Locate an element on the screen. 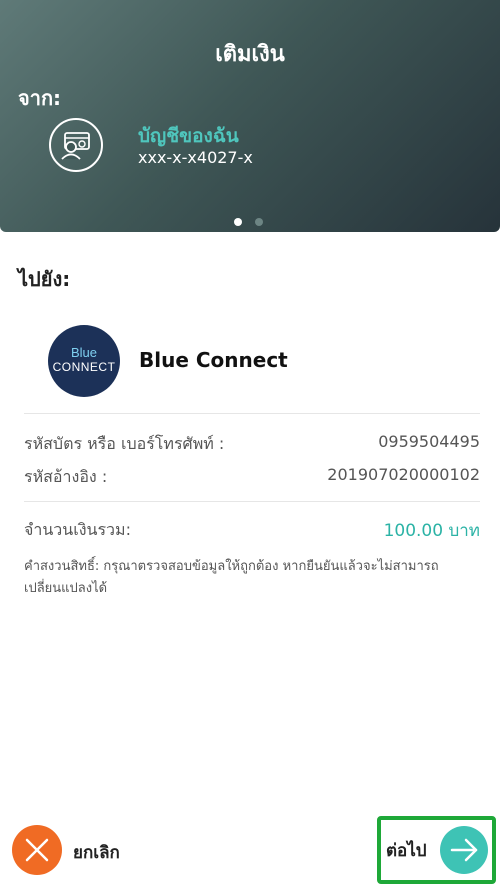 This screenshot has height=889, width=500. from-label: จาก: is located at coordinates (40, 98).